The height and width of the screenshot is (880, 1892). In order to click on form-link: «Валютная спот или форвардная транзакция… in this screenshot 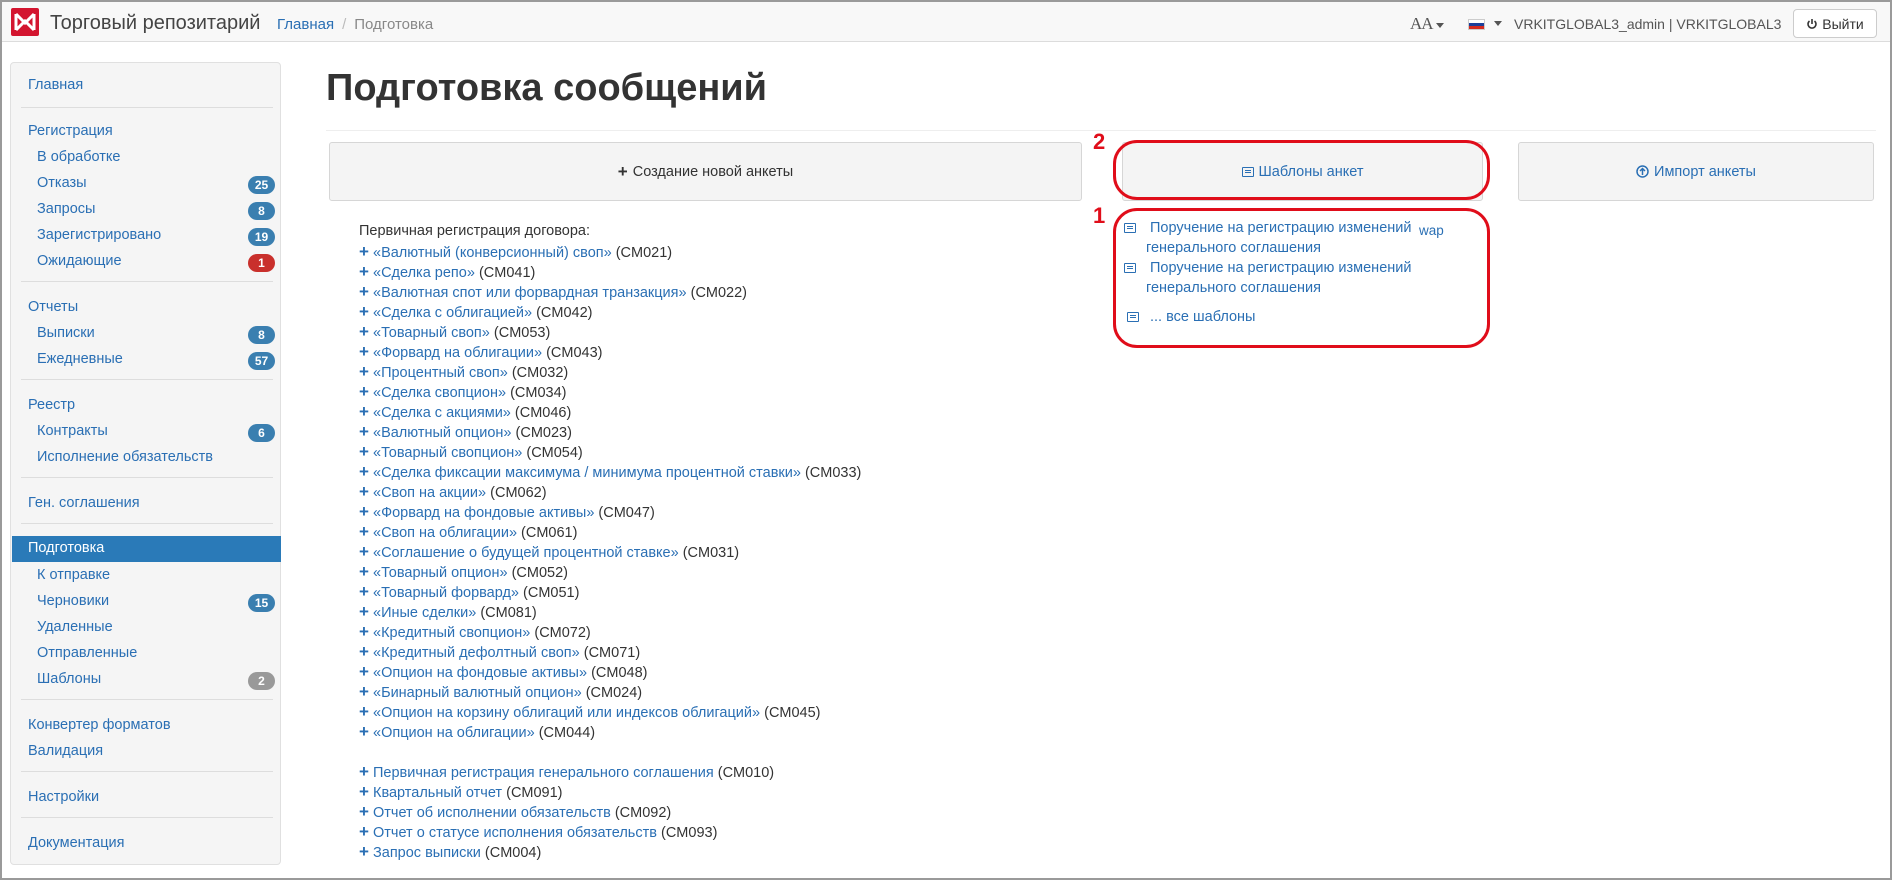, I will do `click(530, 293)`.